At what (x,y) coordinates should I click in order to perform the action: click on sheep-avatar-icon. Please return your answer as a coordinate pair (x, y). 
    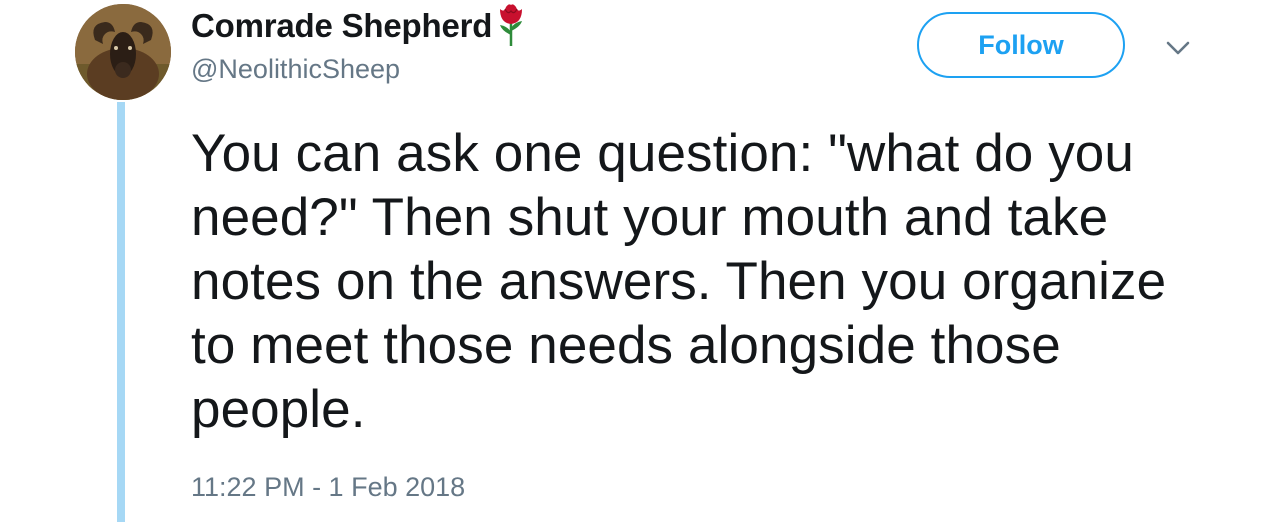
    Looking at the image, I should click on (123, 52).